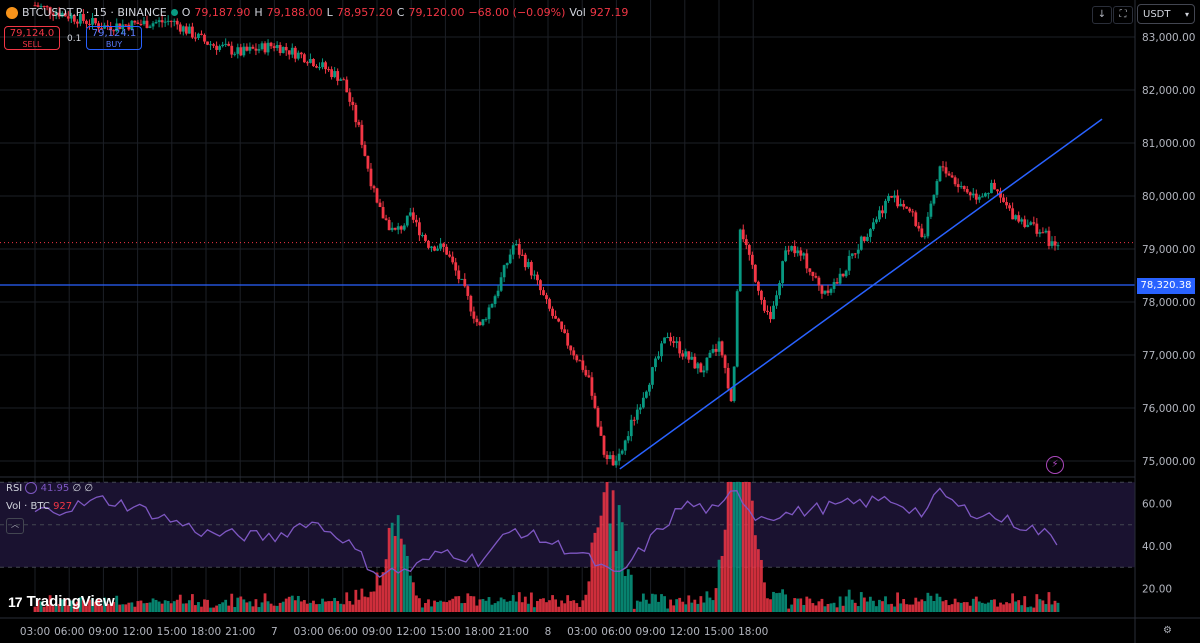 The width and height of the screenshot is (1200, 643). I want to click on currency-select: USDT ▾, so click(1166, 14).